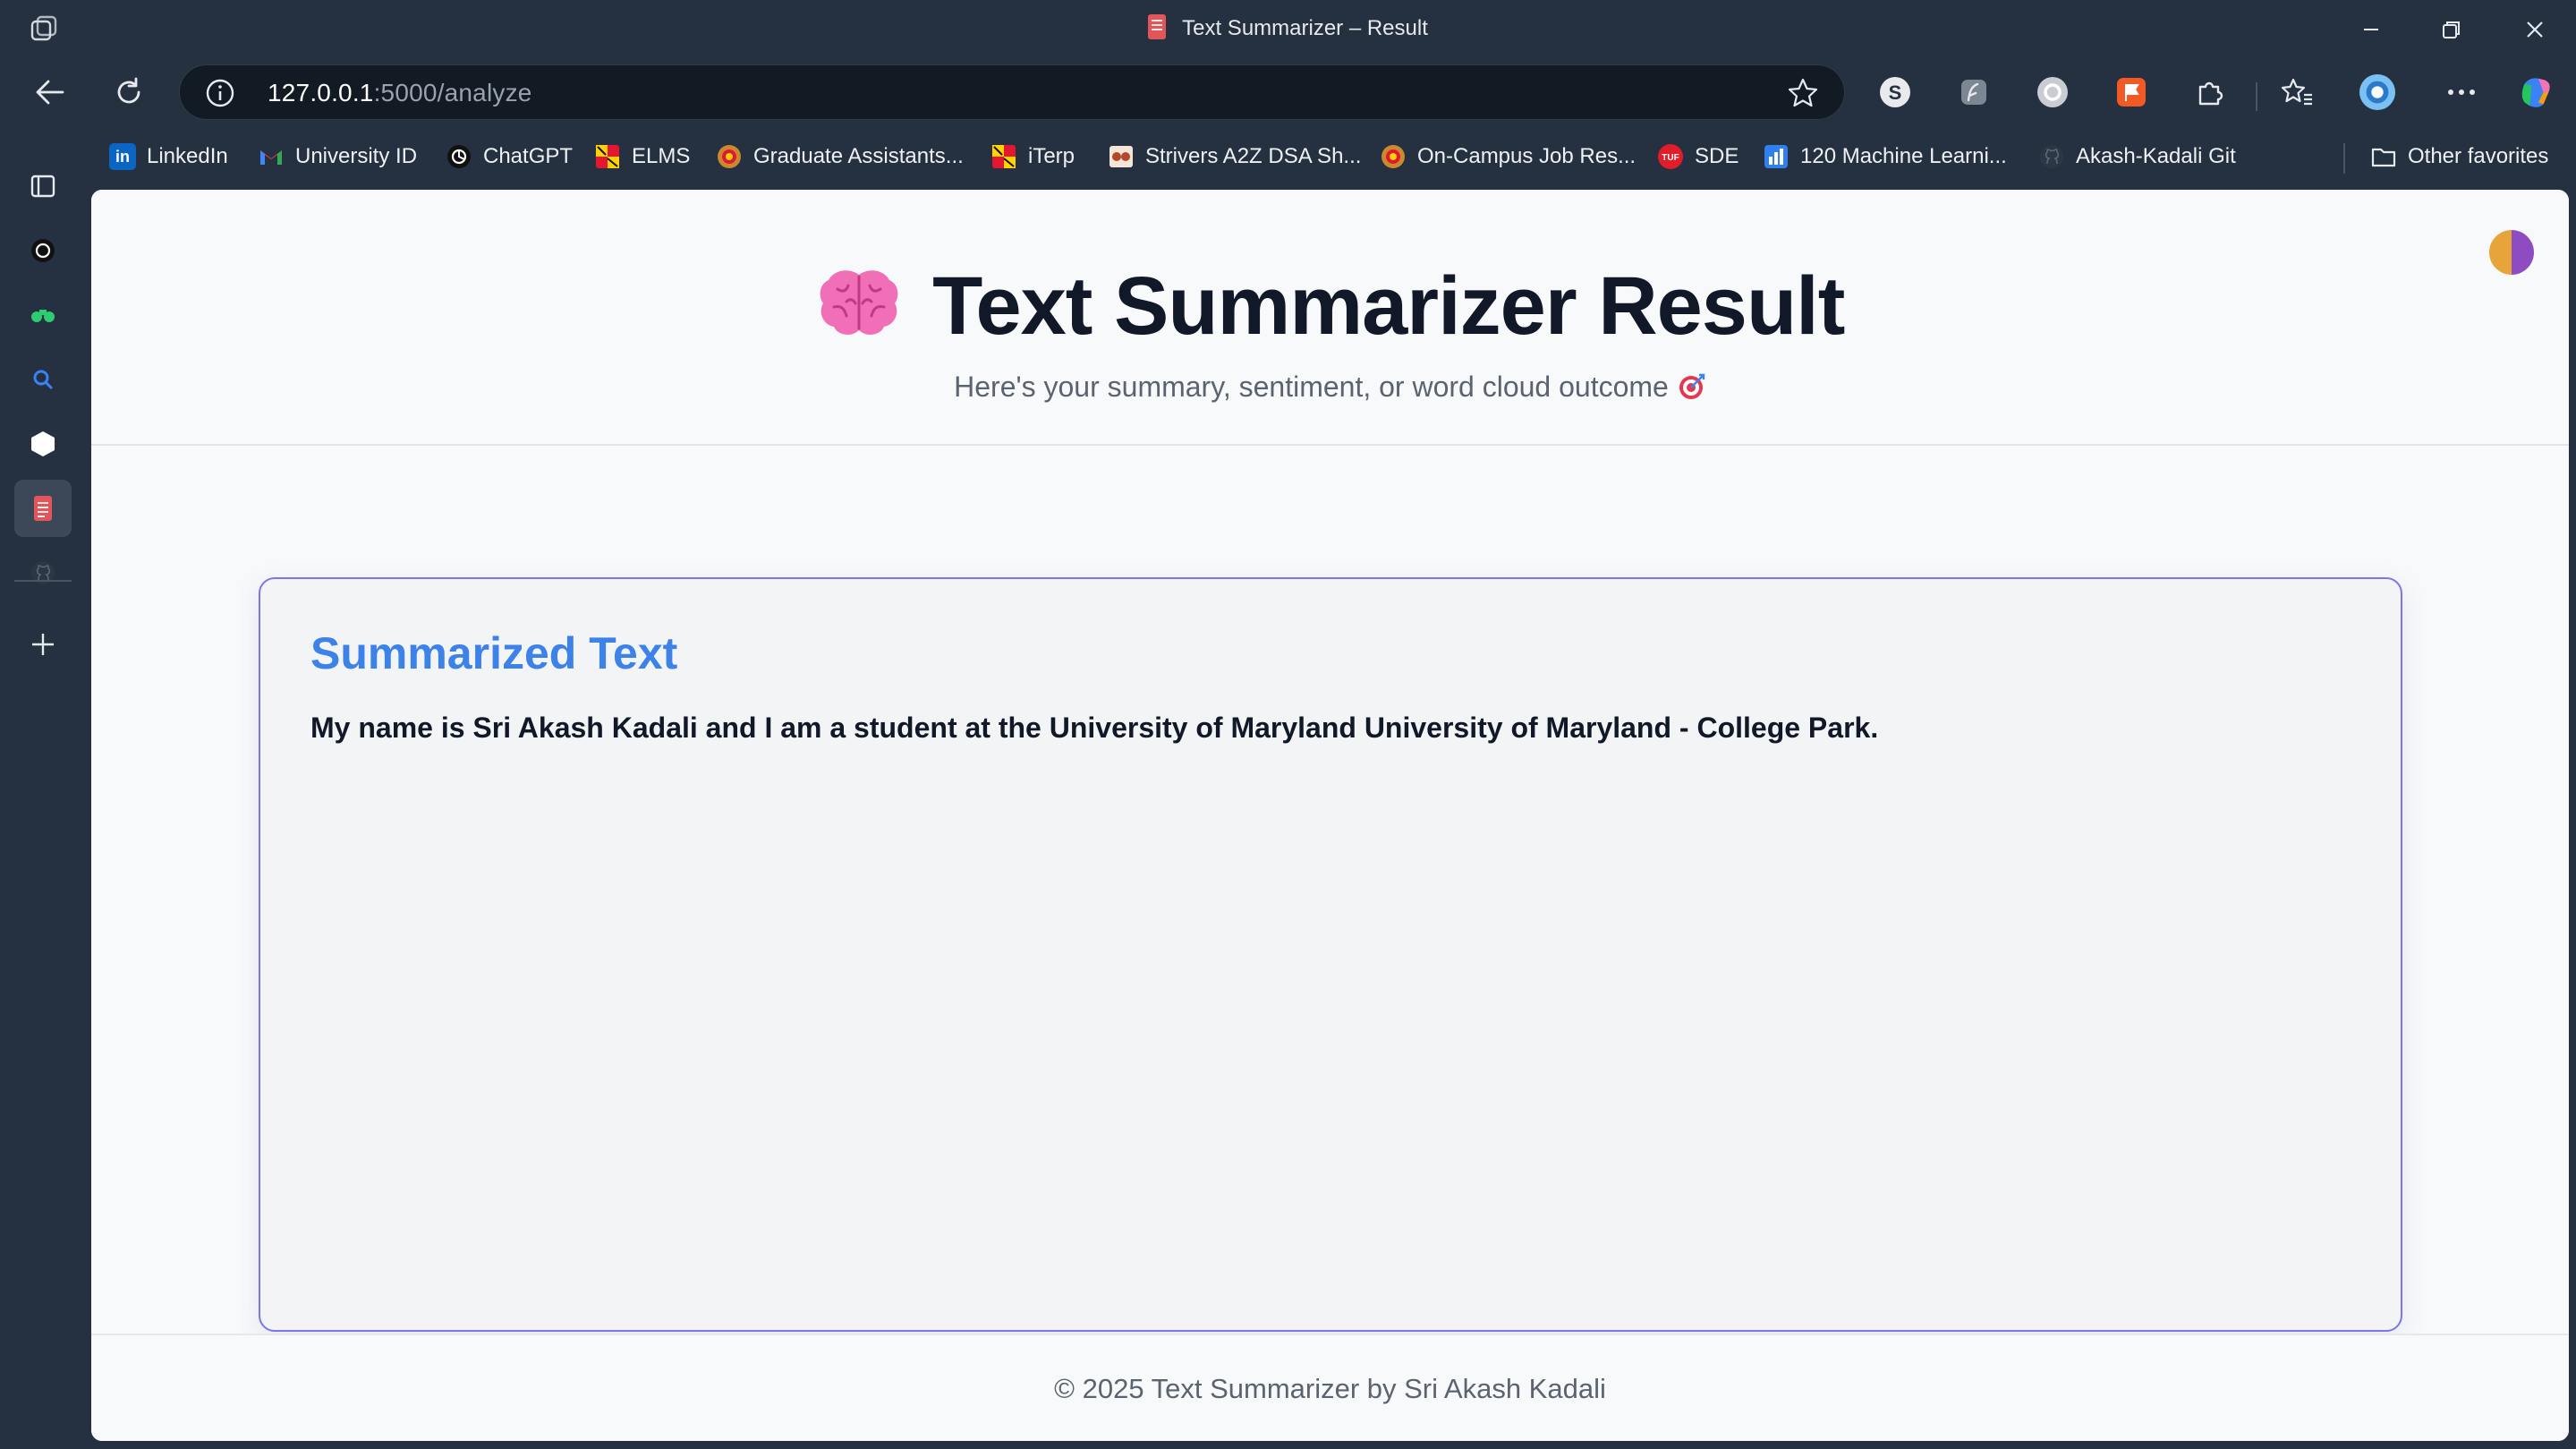 The image size is (2576, 1449). I want to click on hero-heading: Text Summarizer Result, so click(1330, 307).